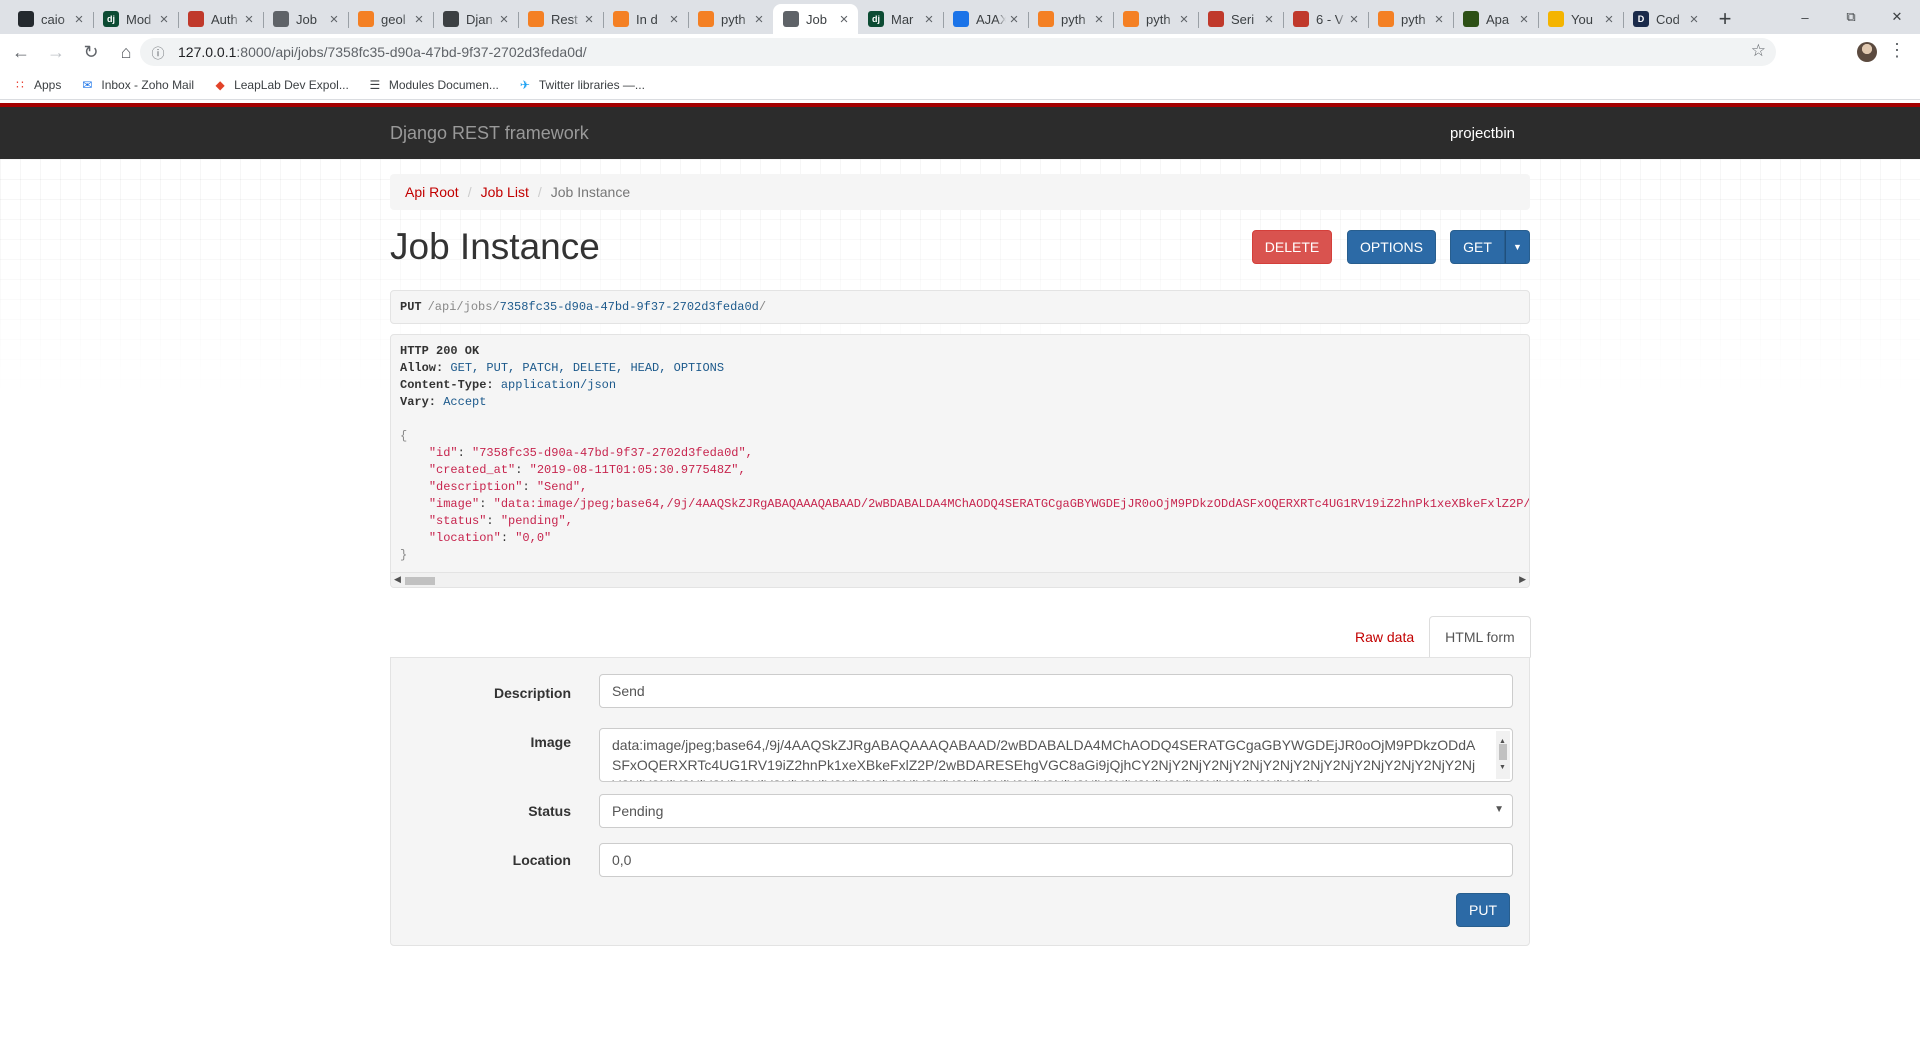  I want to click on forward-icon: →, so click(56, 52).